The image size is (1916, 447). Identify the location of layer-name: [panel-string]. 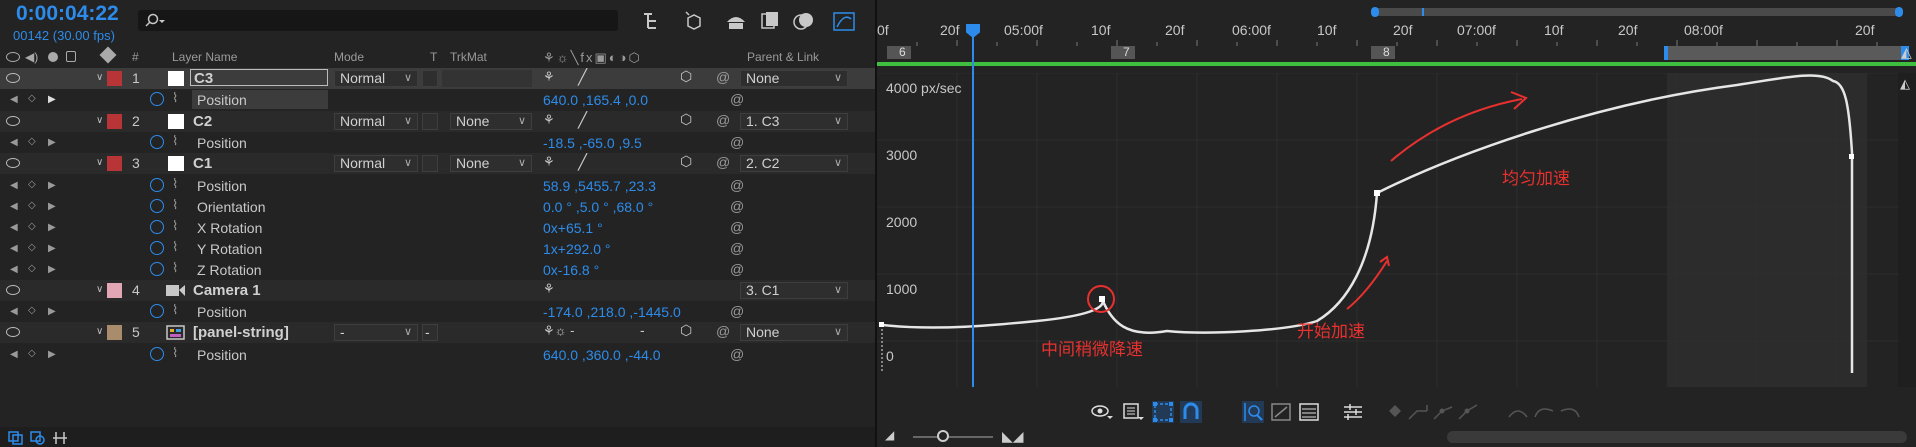
(241, 332).